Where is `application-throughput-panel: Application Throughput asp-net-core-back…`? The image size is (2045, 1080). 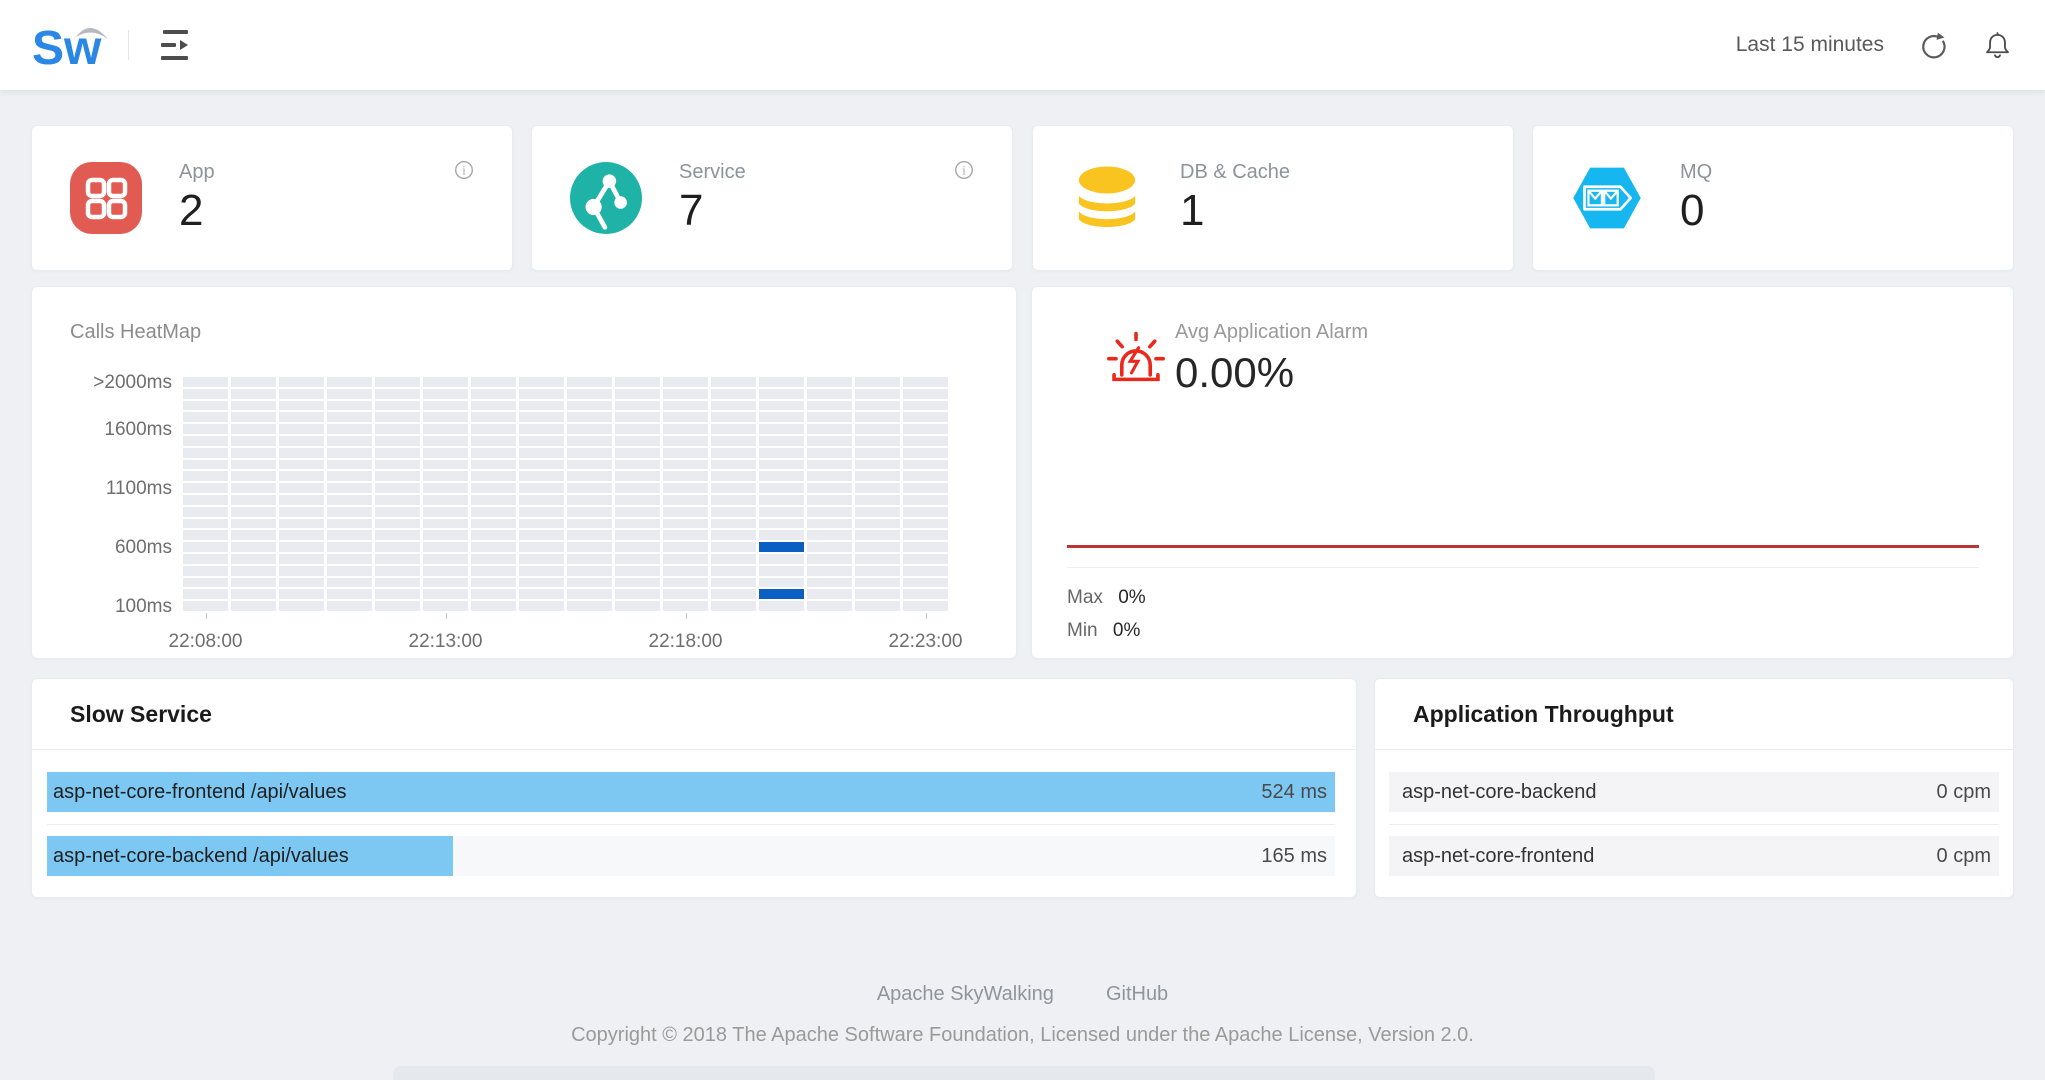
application-throughput-panel: Application Throughput asp-net-core-back… is located at coordinates (1694, 788).